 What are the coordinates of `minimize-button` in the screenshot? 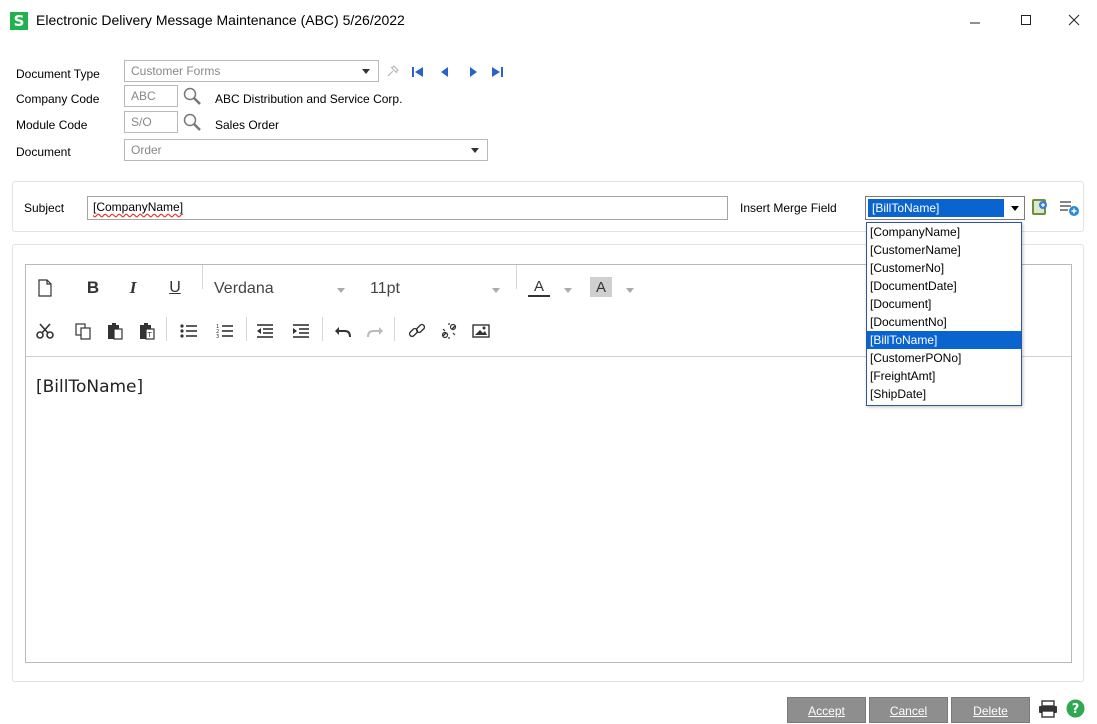 It's located at (975, 20).